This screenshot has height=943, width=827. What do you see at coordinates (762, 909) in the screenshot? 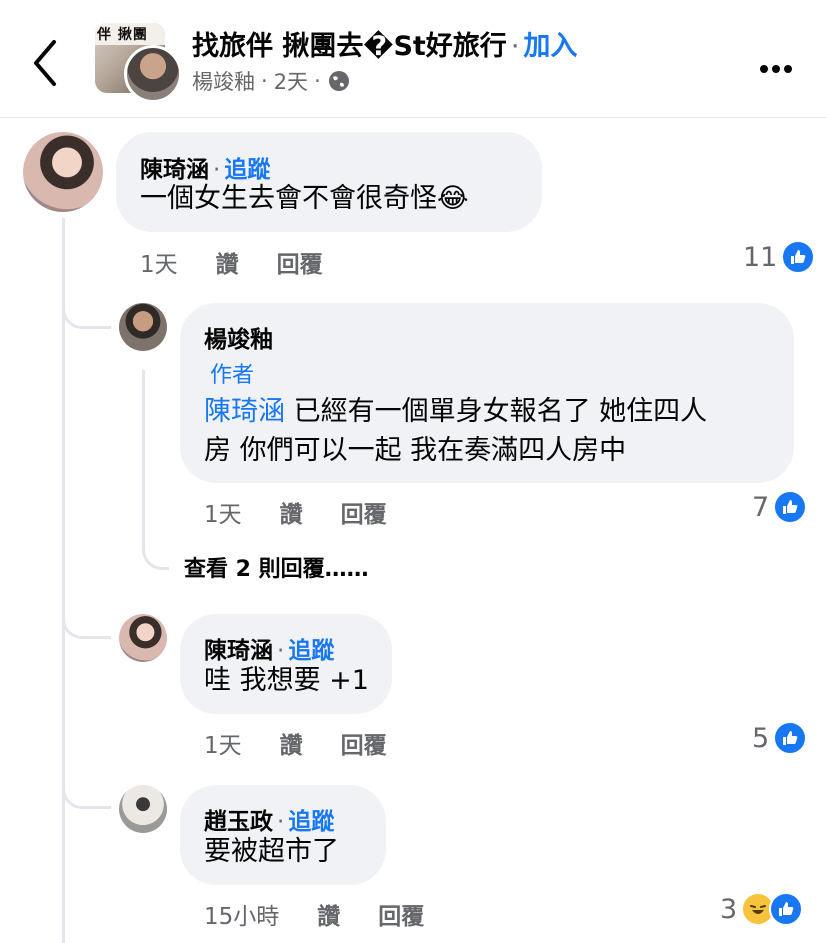
I see `reaction-summary: 3` at bounding box center [762, 909].